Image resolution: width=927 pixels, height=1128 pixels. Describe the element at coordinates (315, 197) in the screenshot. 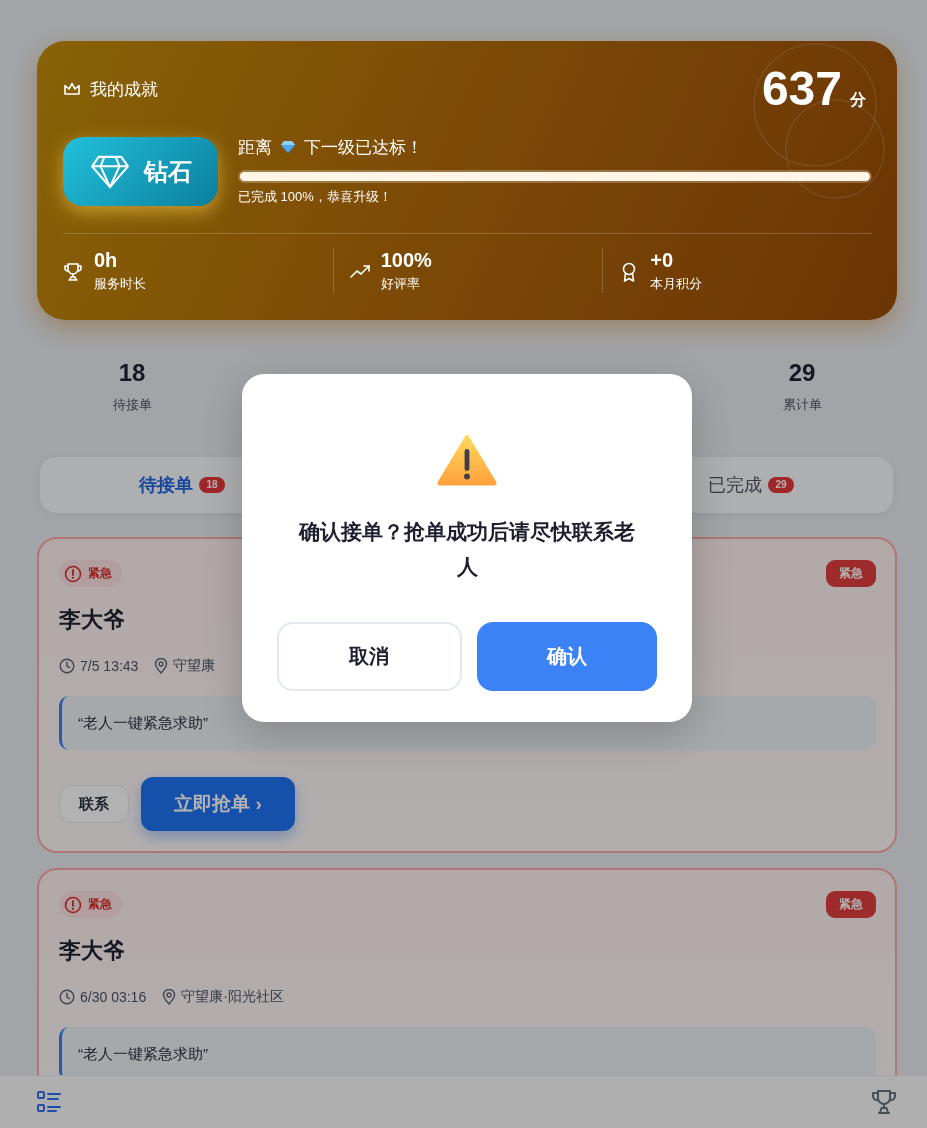

I see `progress-caption: 已完成 100%，恭喜升级！` at that location.